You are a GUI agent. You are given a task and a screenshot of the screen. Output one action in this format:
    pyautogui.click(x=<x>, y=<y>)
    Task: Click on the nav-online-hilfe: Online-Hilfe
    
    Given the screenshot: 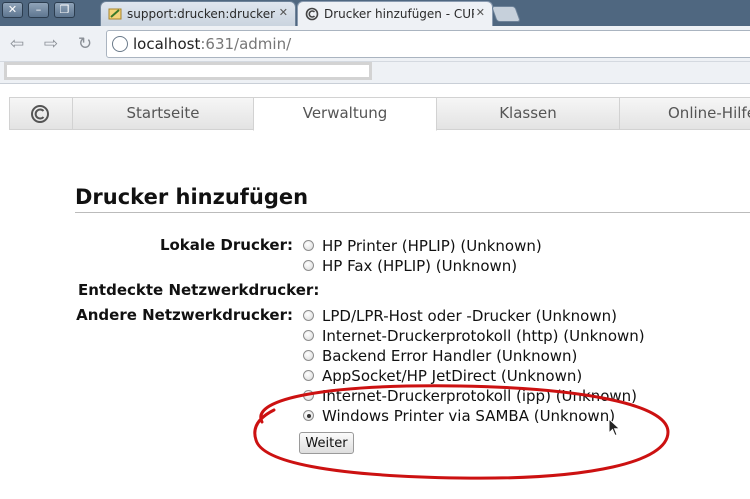 What is the action you would take?
    pyautogui.click(x=684, y=113)
    